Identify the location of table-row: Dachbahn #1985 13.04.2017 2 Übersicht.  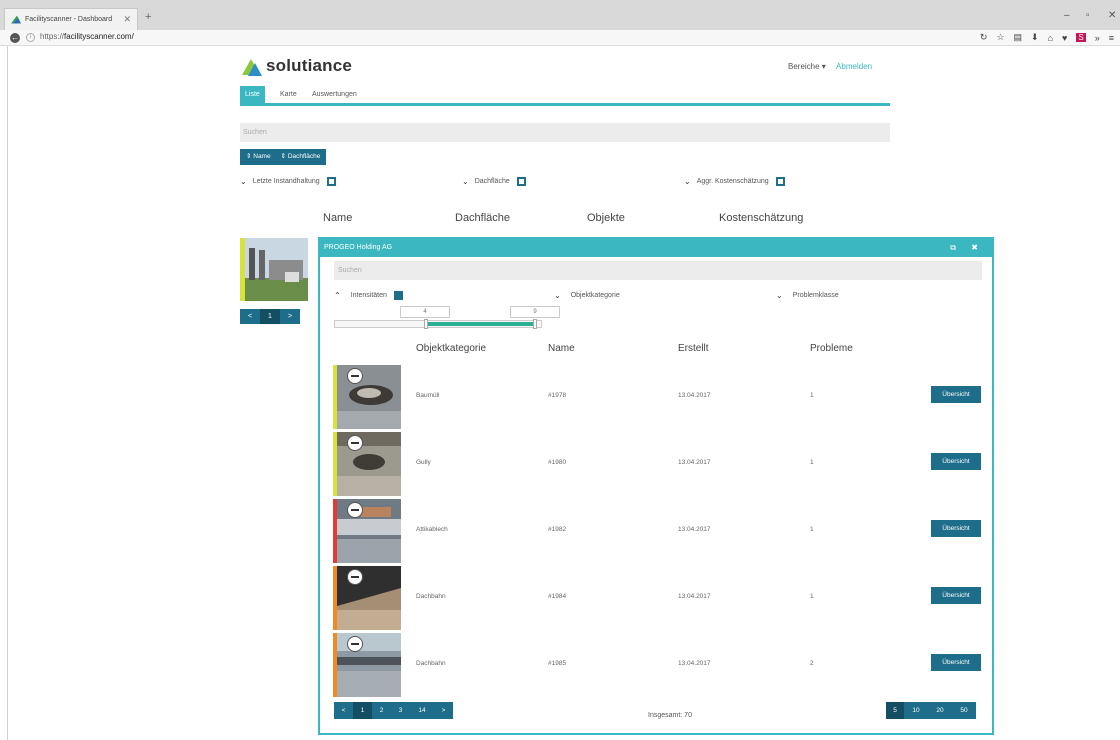
(658, 665).